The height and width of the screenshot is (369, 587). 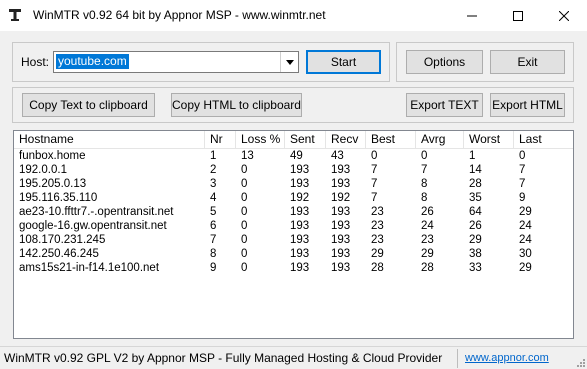 I want to click on host-input-value: youtube.com, so click(x=92, y=61).